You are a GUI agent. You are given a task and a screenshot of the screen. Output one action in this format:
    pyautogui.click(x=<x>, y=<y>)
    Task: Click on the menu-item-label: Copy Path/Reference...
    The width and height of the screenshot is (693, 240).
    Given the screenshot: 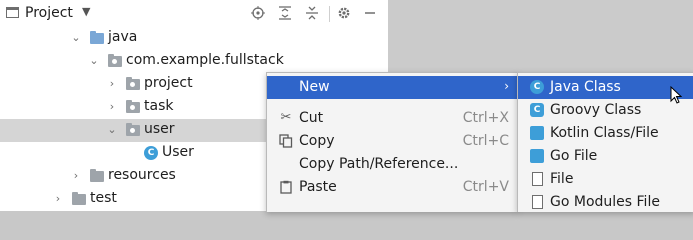 What is the action you would take?
    pyautogui.click(x=379, y=164)
    